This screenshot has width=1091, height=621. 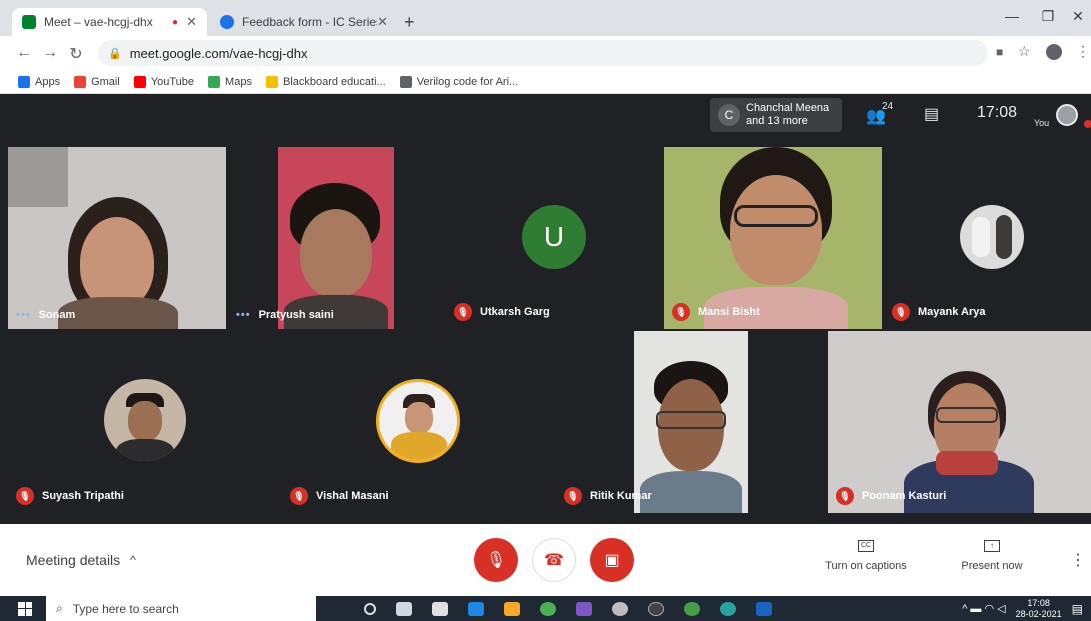 I want to click on tile-name-label: 🎙 Mayank Arya, so click(x=938, y=312).